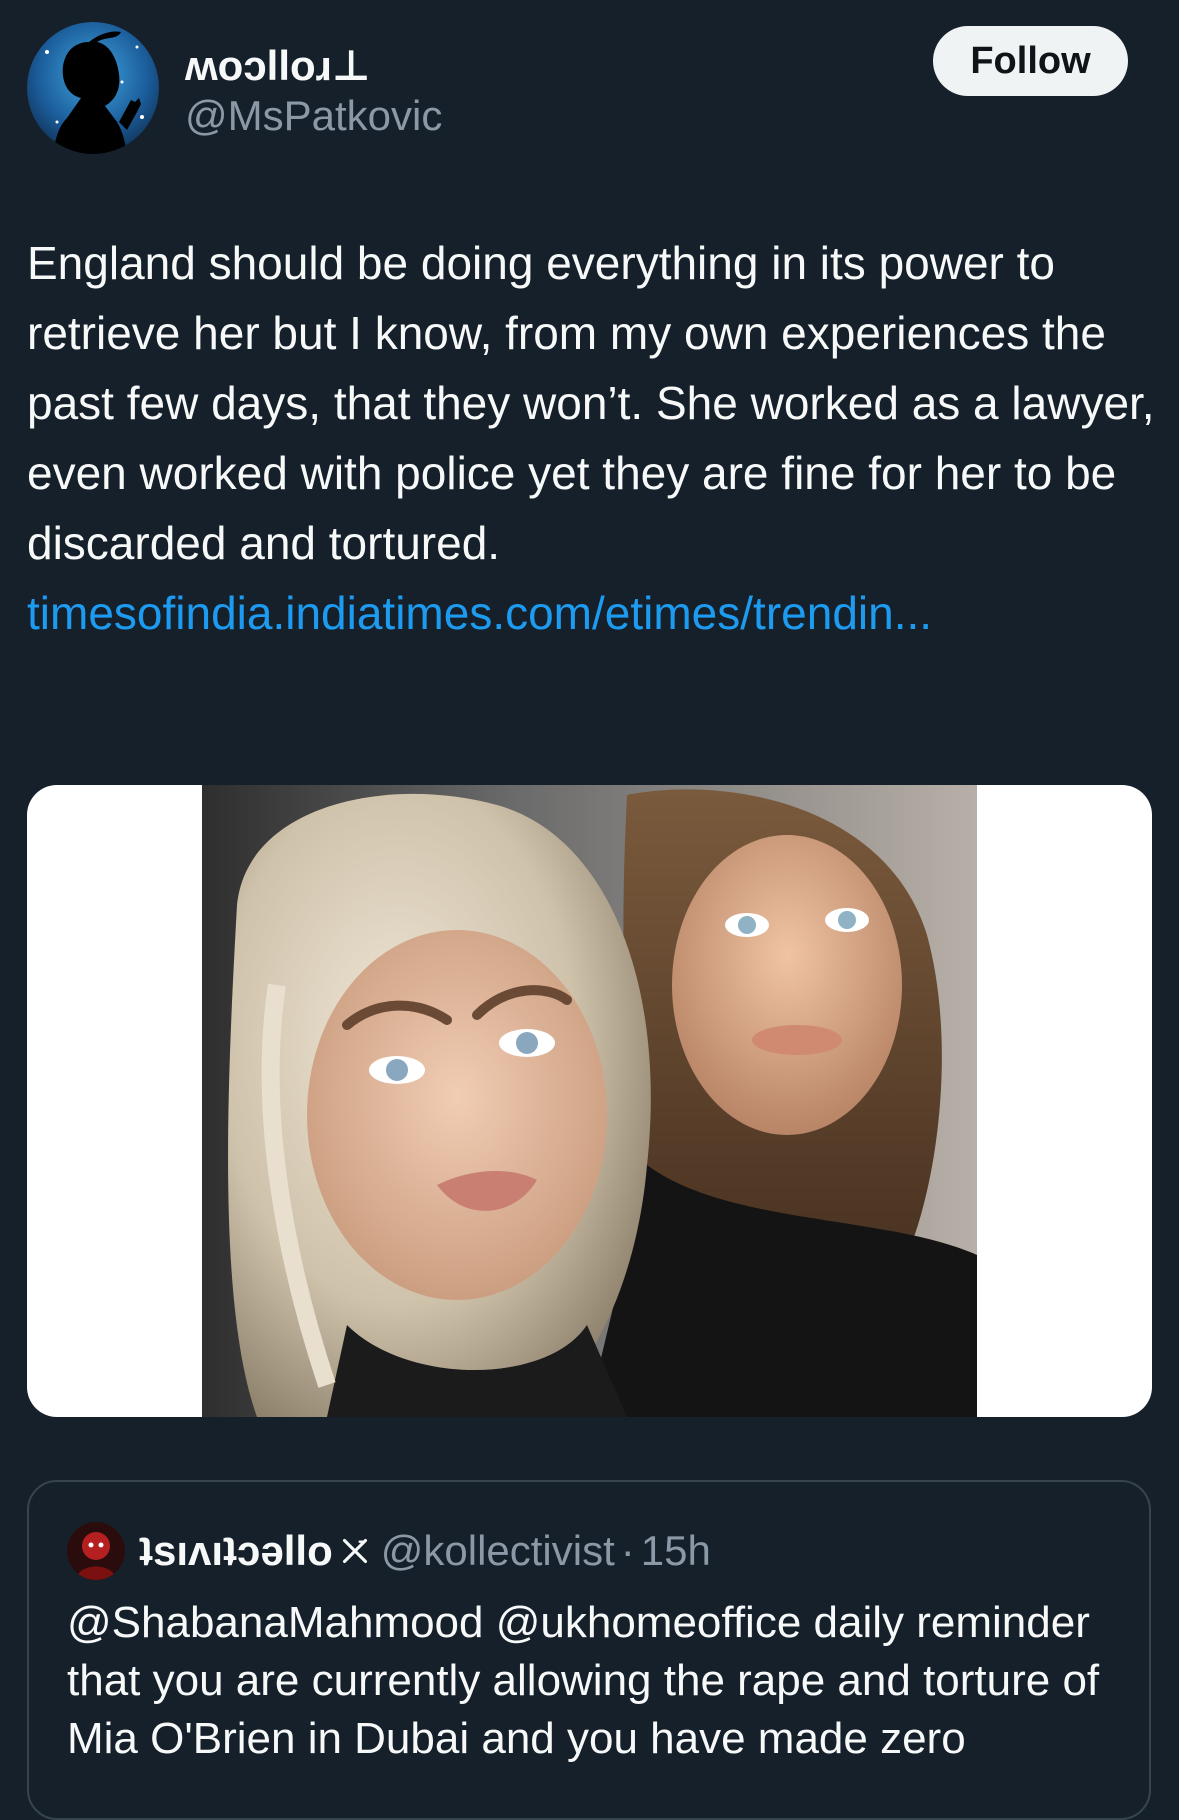 This screenshot has width=1179, height=1820. What do you see at coordinates (498, 1551) in the screenshot?
I see `quoted-handle: @kollectivist` at bounding box center [498, 1551].